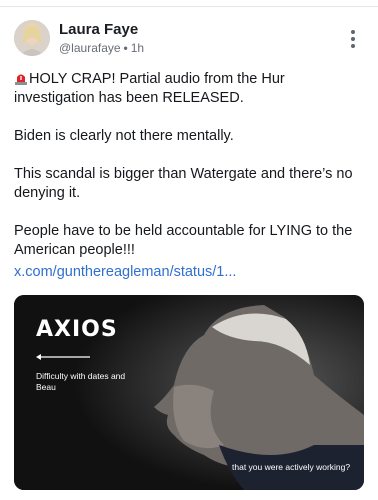  I want to click on author-meta: @laurafaye • 1h, so click(101, 48).